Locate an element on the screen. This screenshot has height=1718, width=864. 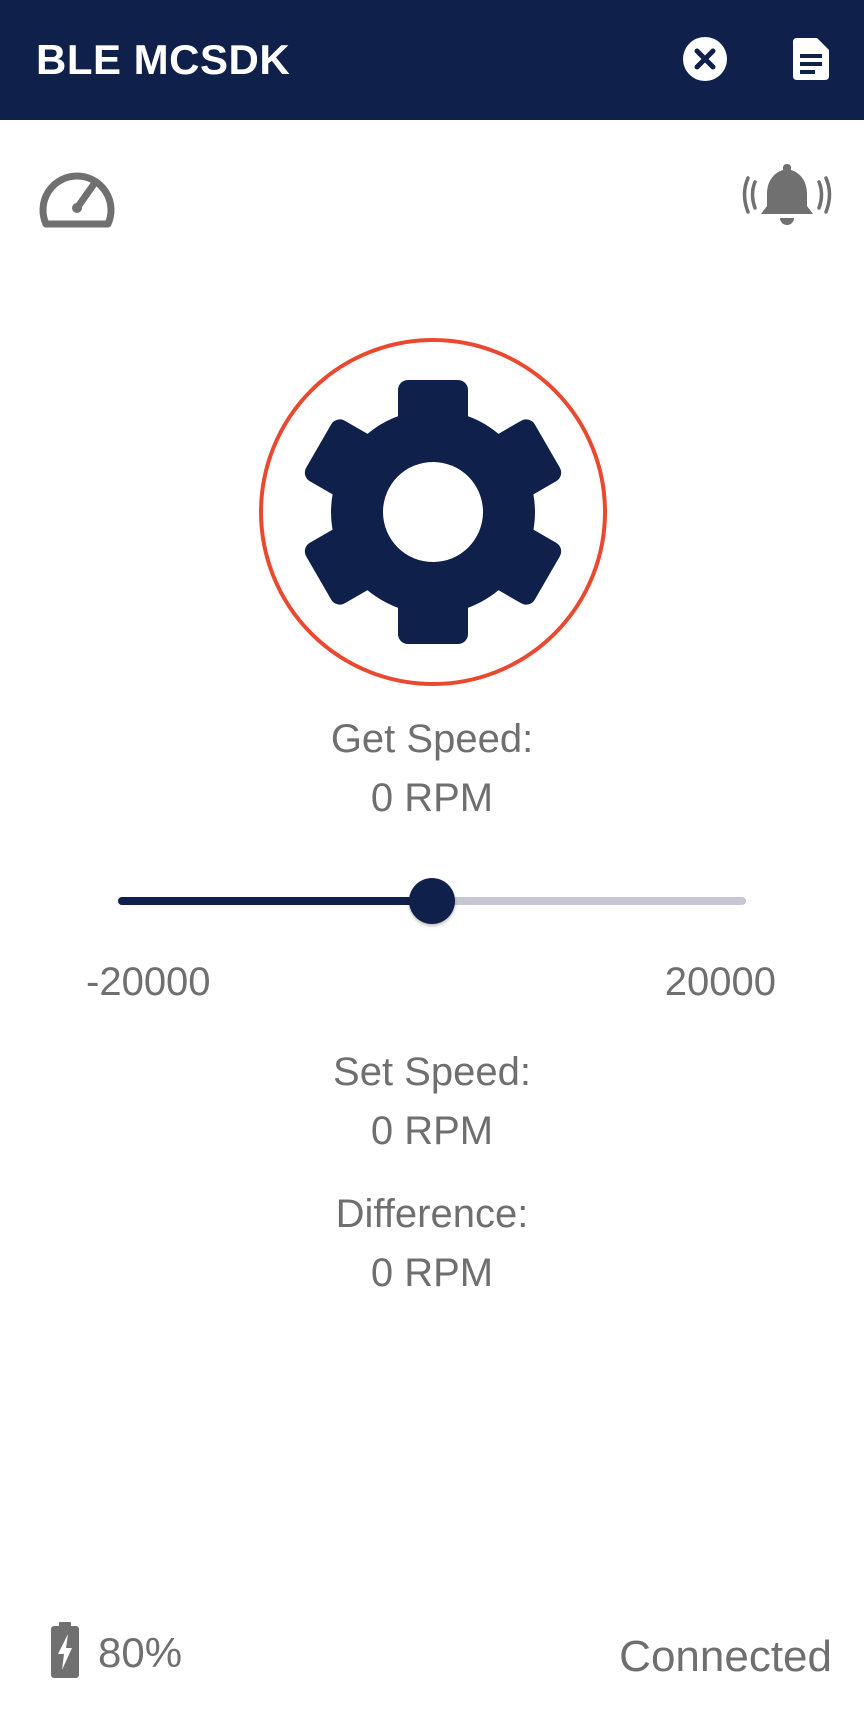
difference-label: Difference: is located at coordinates (432, 1214).